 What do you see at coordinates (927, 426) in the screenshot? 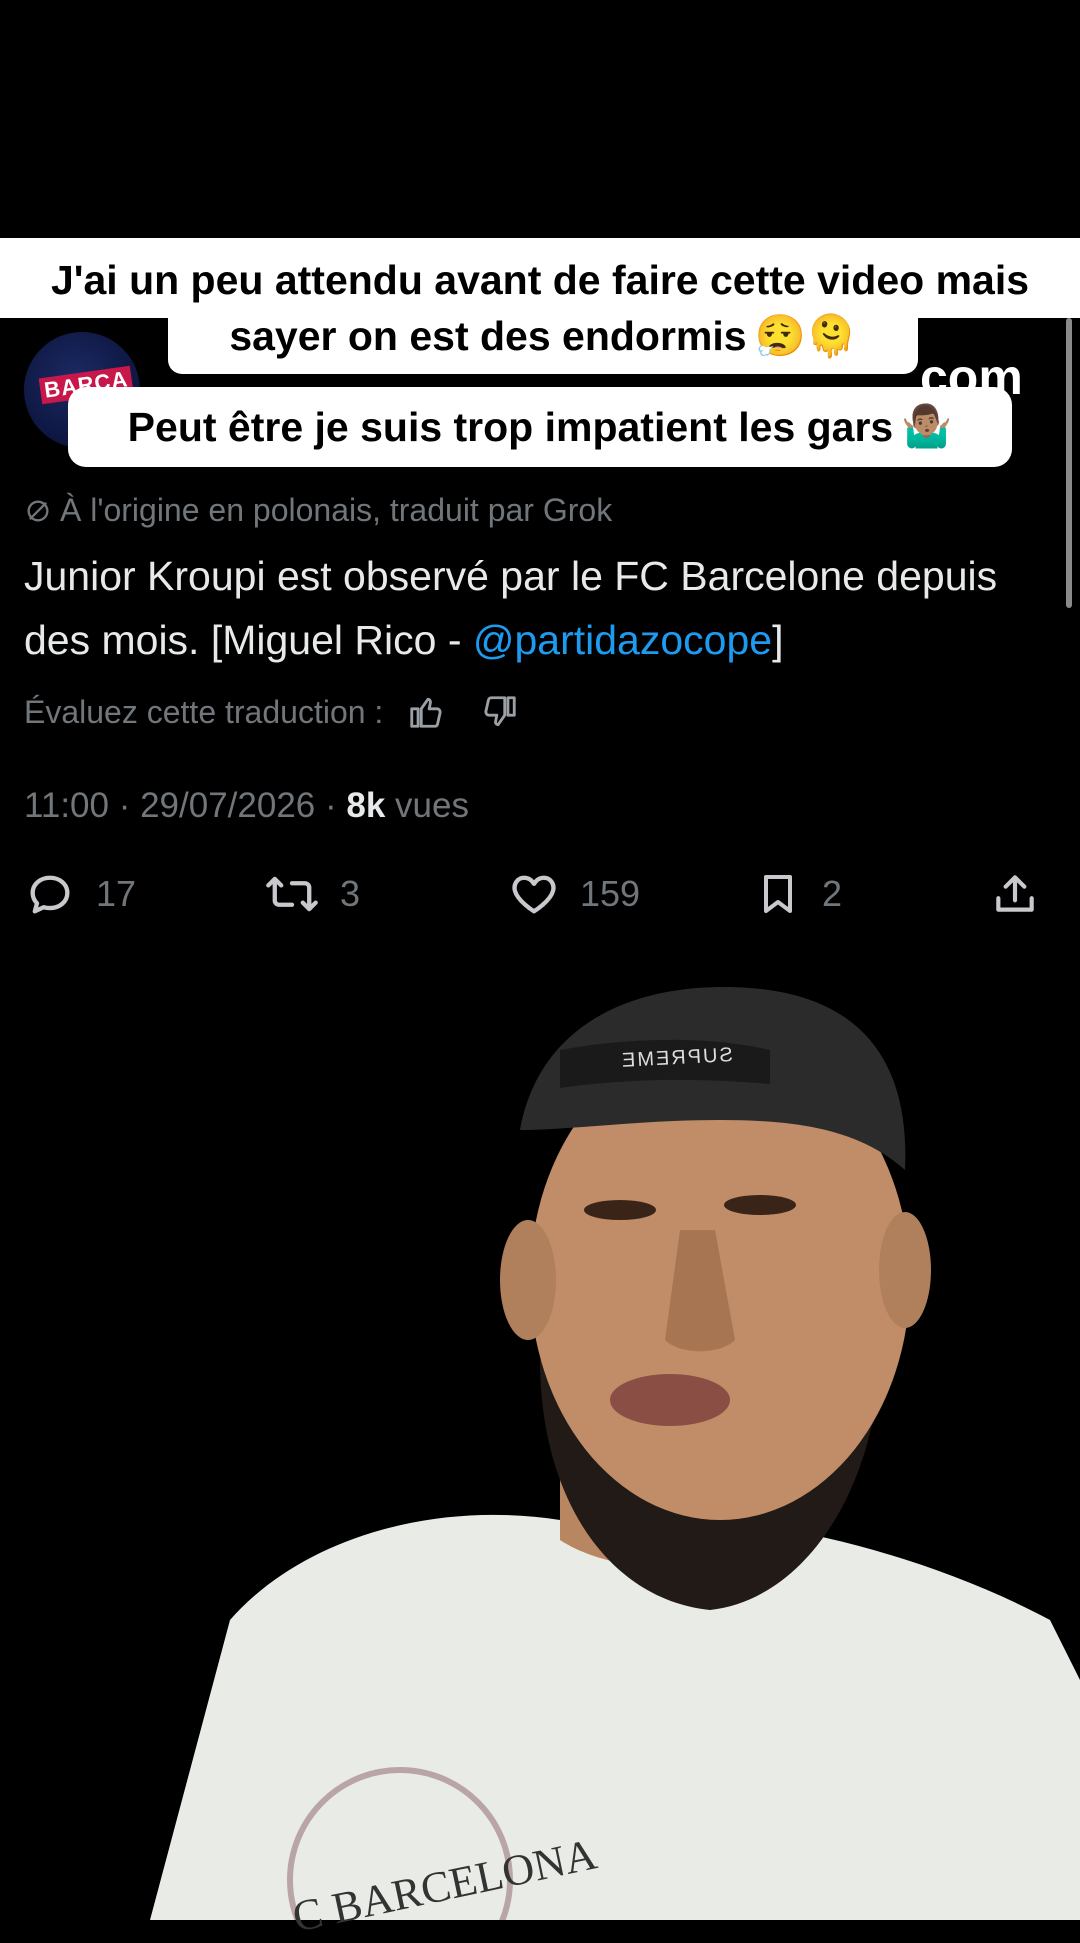
I see `shrug-emoji: 🤷🏽‍♂️` at bounding box center [927, 426].